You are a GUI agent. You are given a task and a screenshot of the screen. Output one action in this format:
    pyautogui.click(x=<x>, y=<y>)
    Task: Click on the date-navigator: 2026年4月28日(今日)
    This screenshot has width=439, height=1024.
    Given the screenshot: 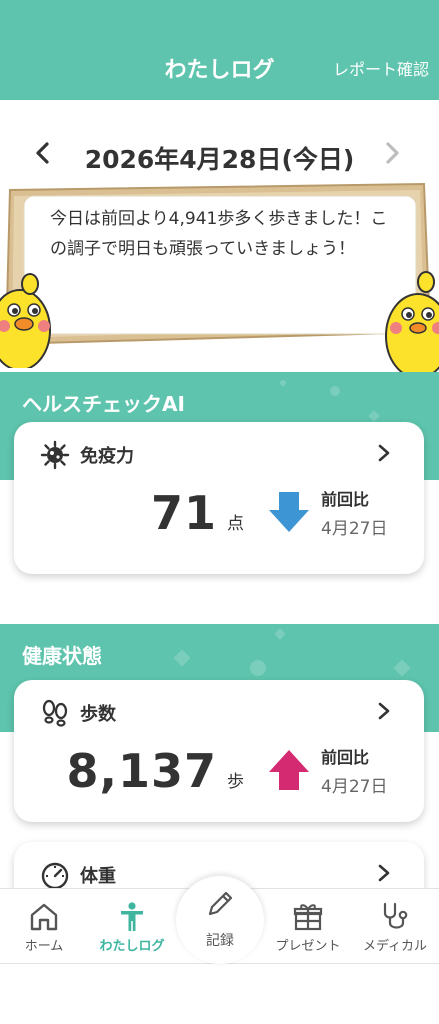 What is the action you would take?
    pyautogui.click(x=219, y=155)
    